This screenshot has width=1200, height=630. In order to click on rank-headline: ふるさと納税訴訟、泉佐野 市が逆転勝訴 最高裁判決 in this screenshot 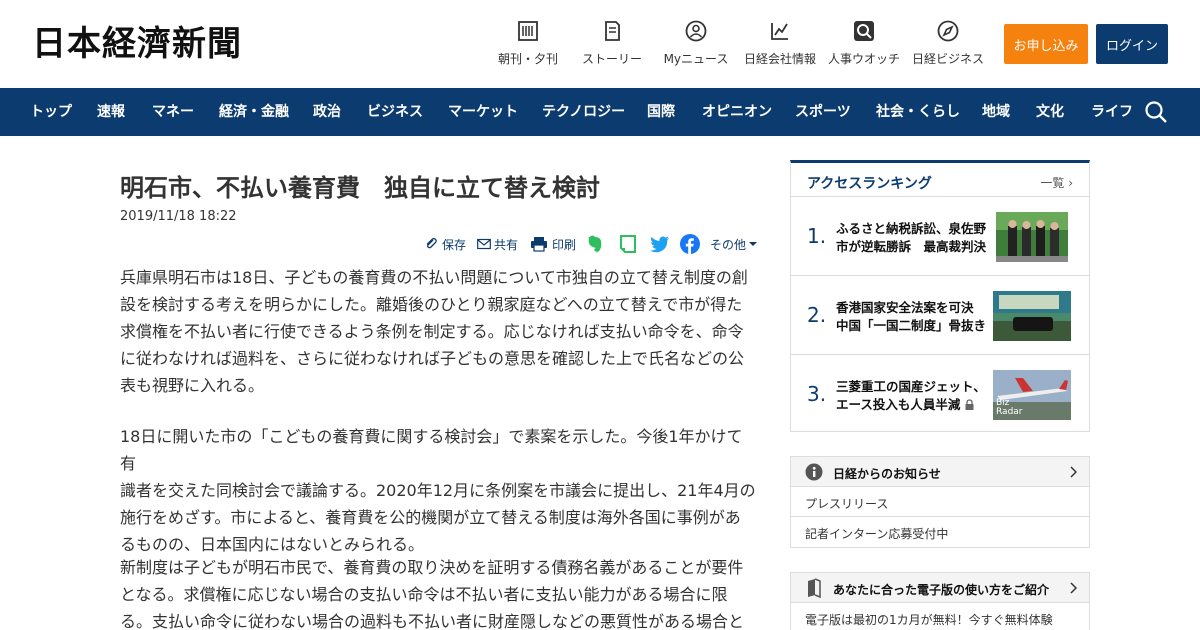, I will do `click(912, 238)`.